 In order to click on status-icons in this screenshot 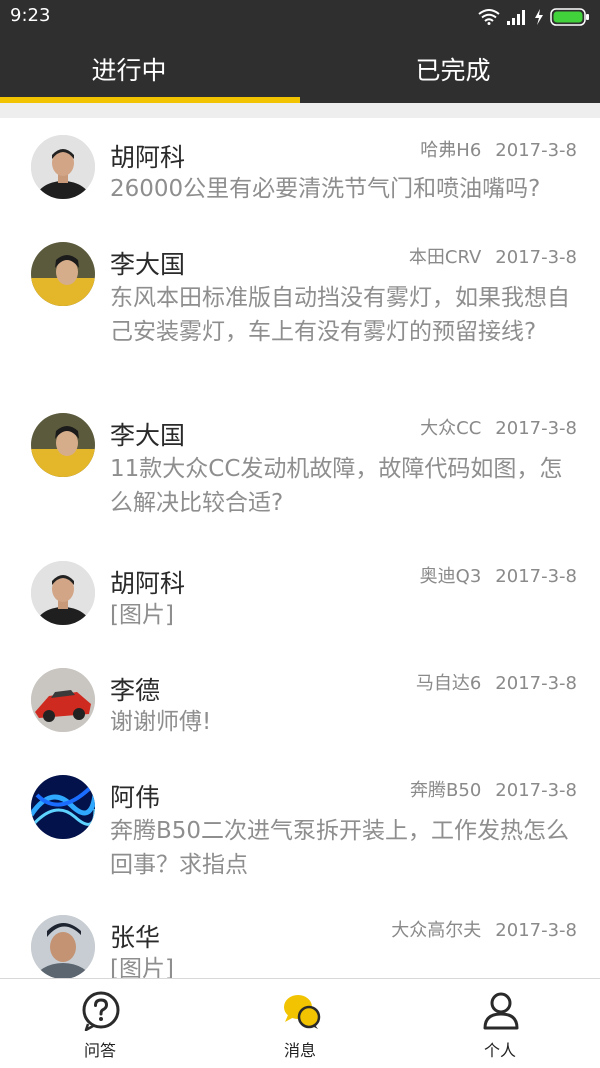, I will do `click(534, 17)`.